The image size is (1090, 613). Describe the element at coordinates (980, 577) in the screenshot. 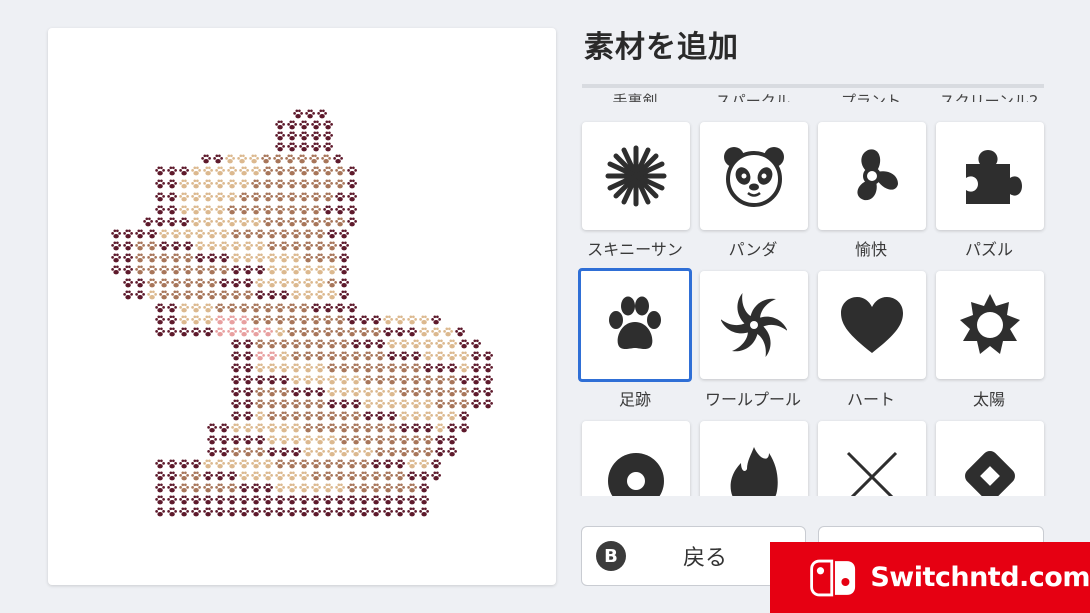

I see `watermark-text: Switchntd.com` at that location.